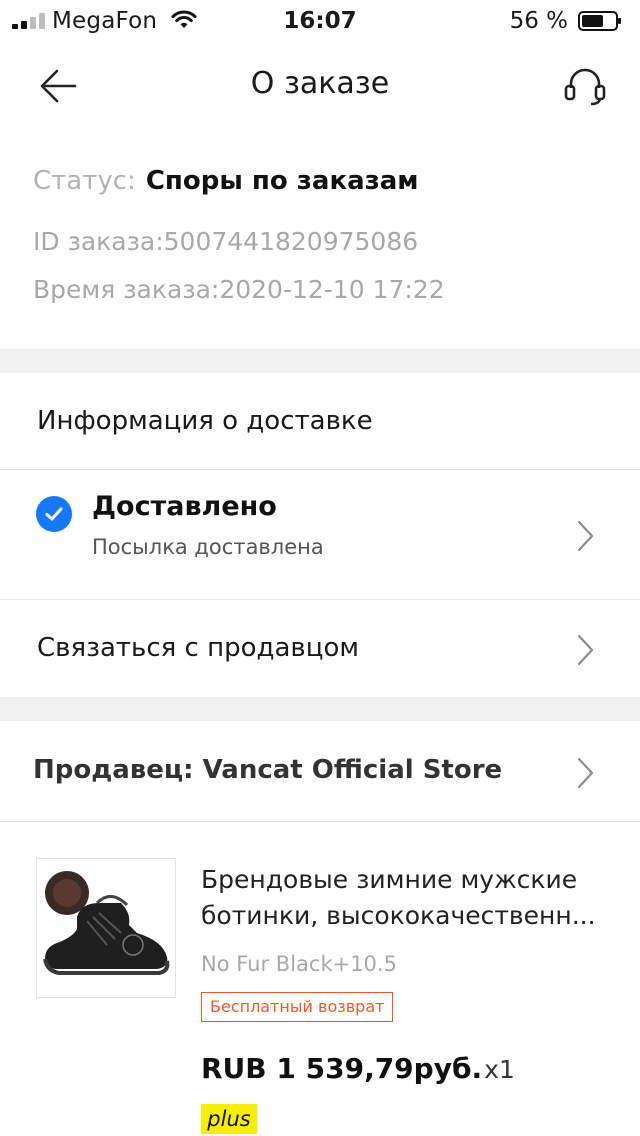 The image size is (640, 1136). I want to click on delivery-status-row: Доставлено Посылка доставлена, so click(320, 535).